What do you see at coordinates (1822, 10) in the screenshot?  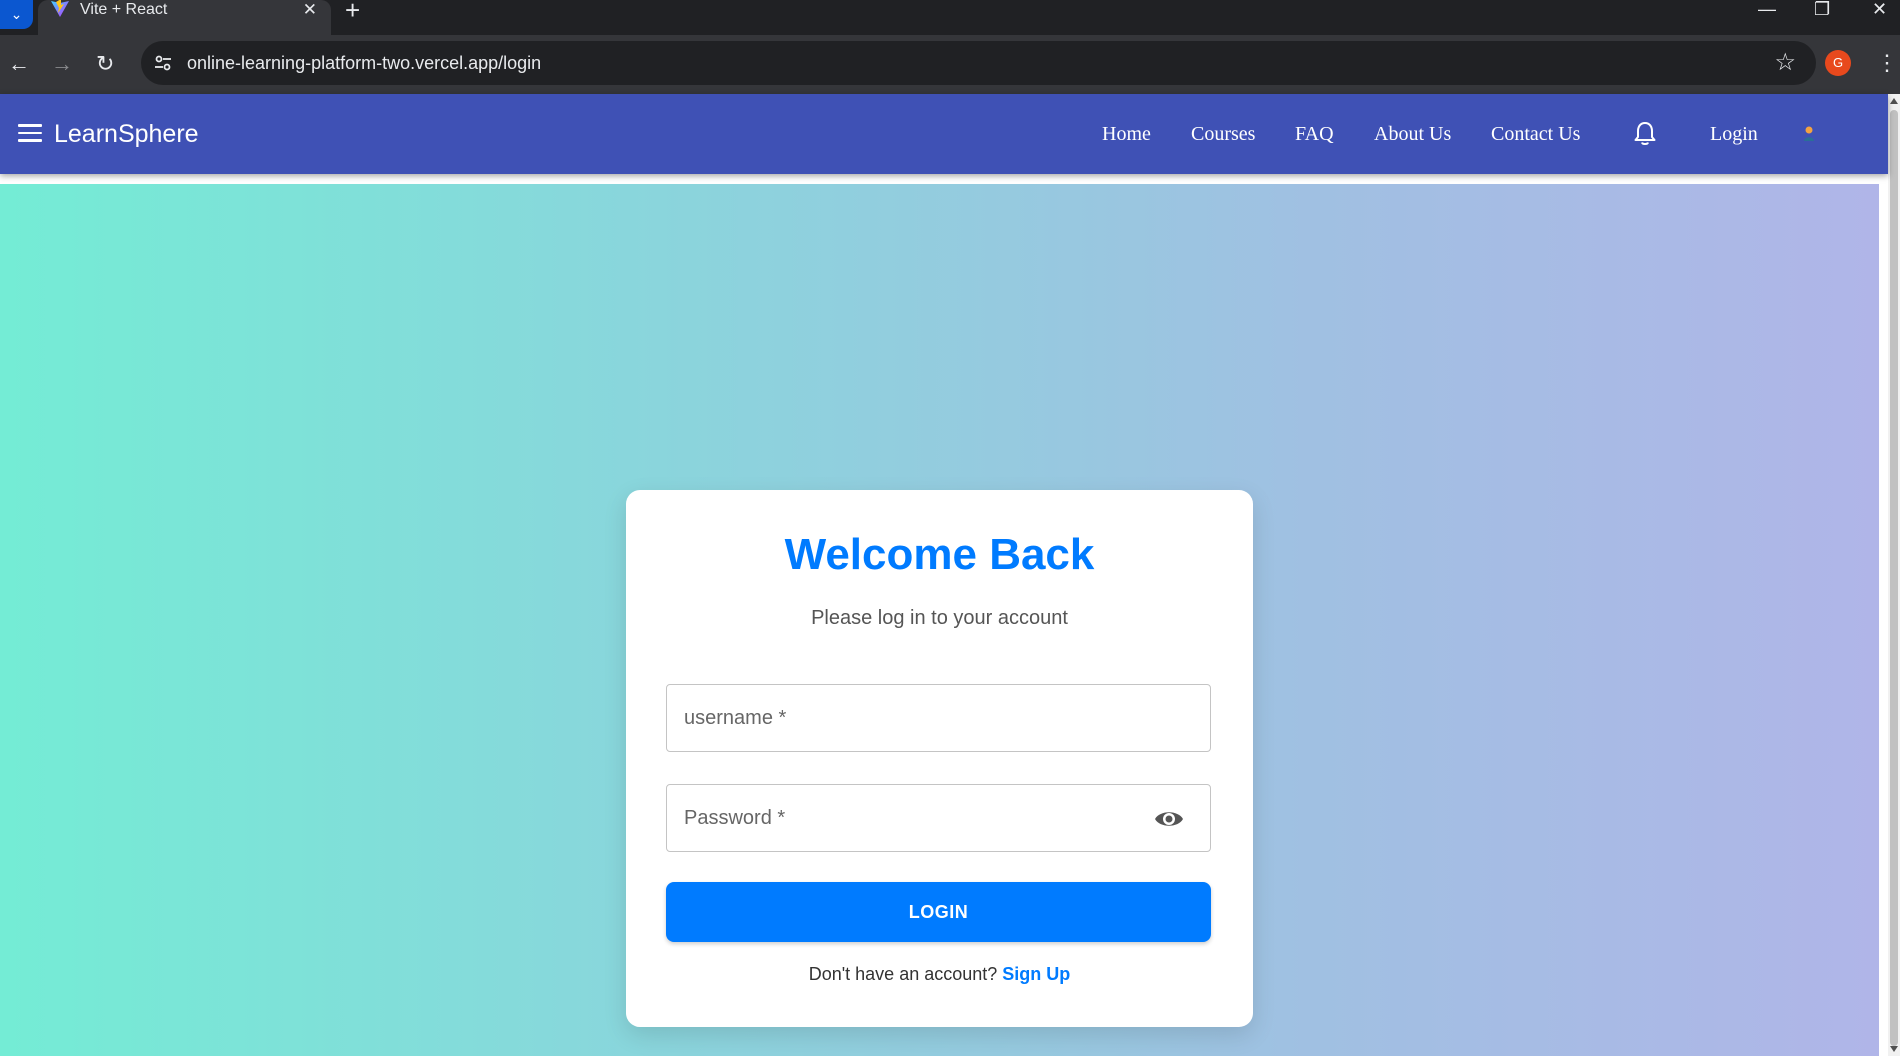 I see `restore-button: ❐` at bounding box center [1822, 10].